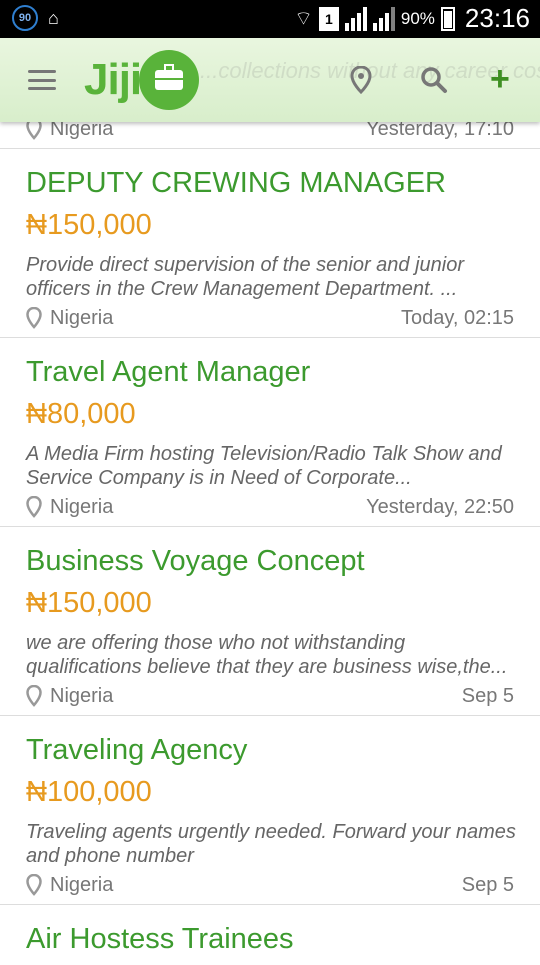 The width and height of the screenshot is (540, 965). Describe the element at coordinates (303, 19) in the screenshot. I see `wifi-icon: ⌔` at that location.